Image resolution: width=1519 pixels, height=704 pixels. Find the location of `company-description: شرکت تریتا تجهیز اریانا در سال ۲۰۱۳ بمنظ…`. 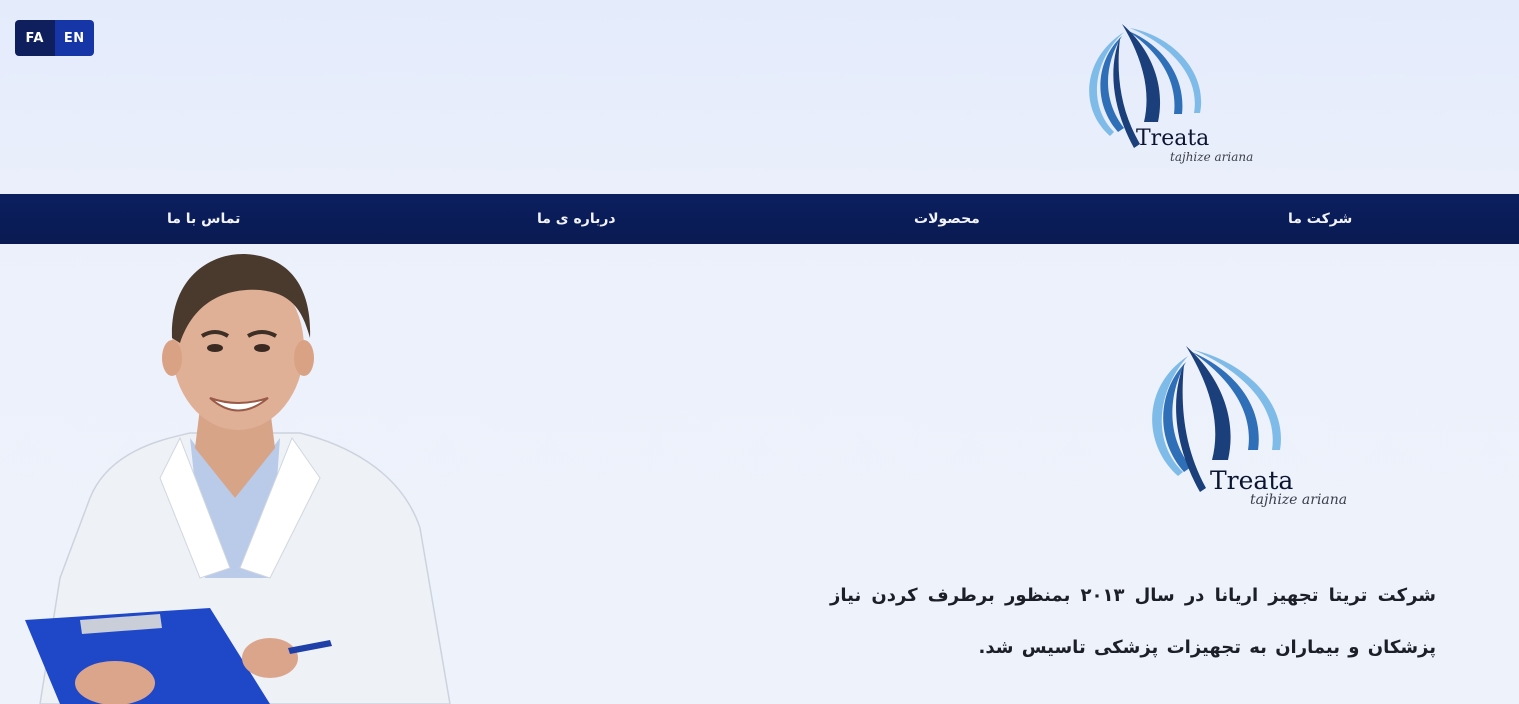

company-description: شرکت تریتا تجهیز اریانا در سال ۲۰۱۳ بمنظ… is located at coordinates (1133, 621).